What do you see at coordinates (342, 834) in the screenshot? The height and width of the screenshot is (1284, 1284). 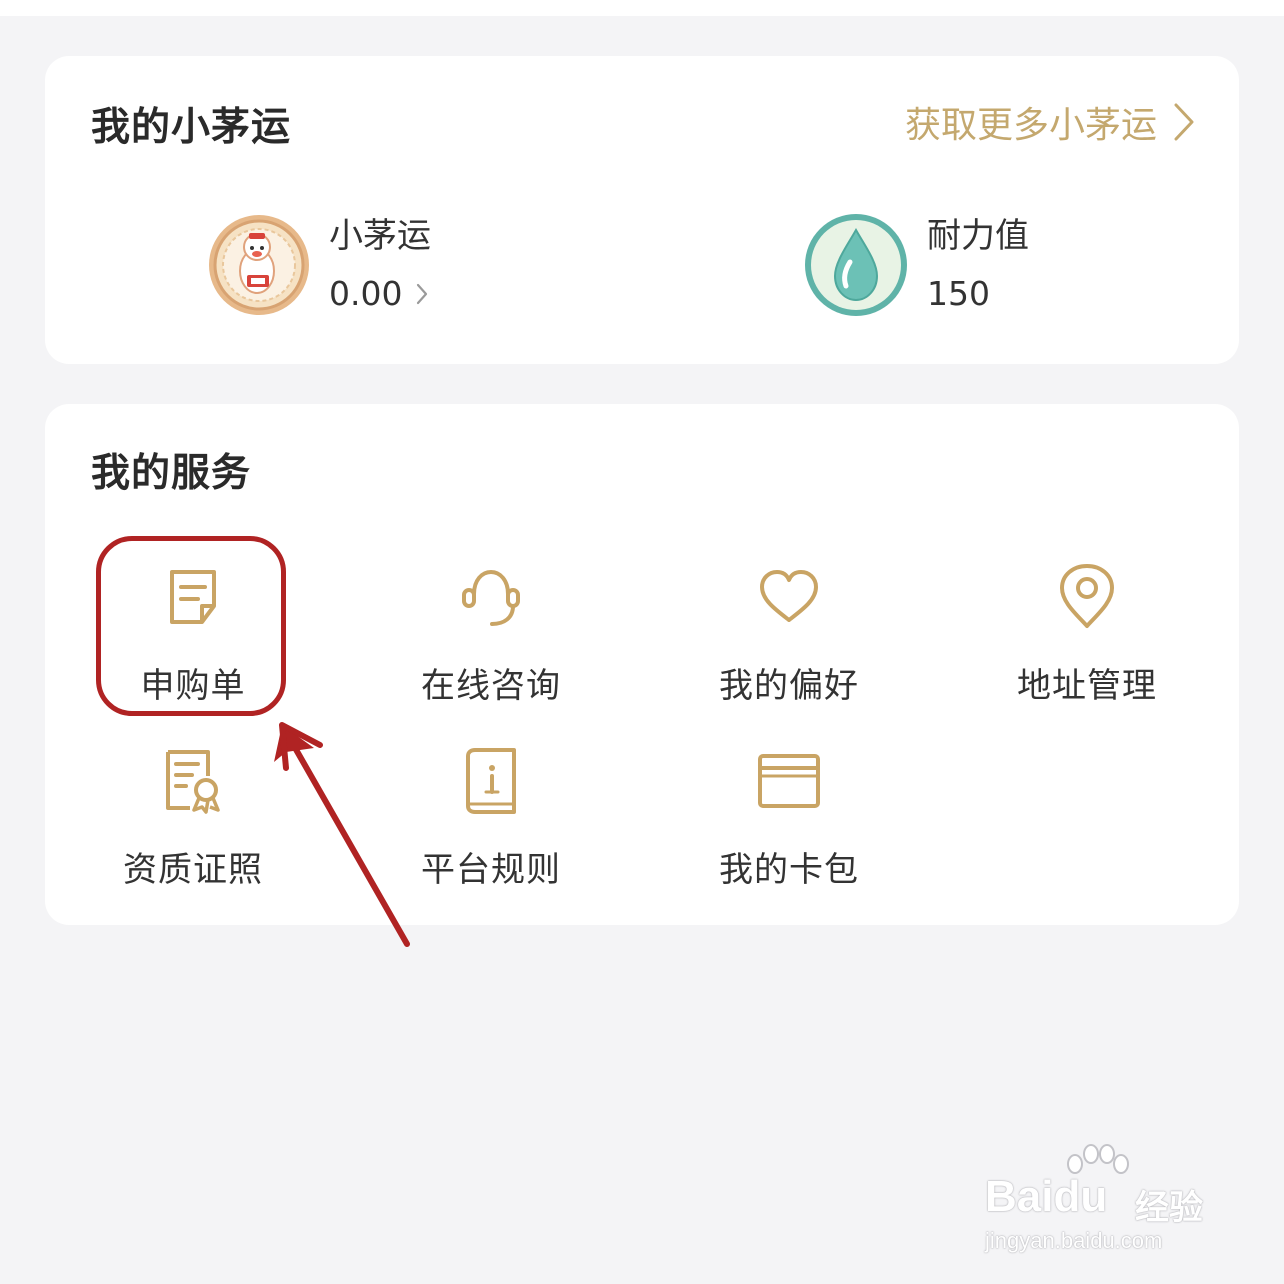 I see `annotation-arrow-icon` at bounding box center [342, 834].